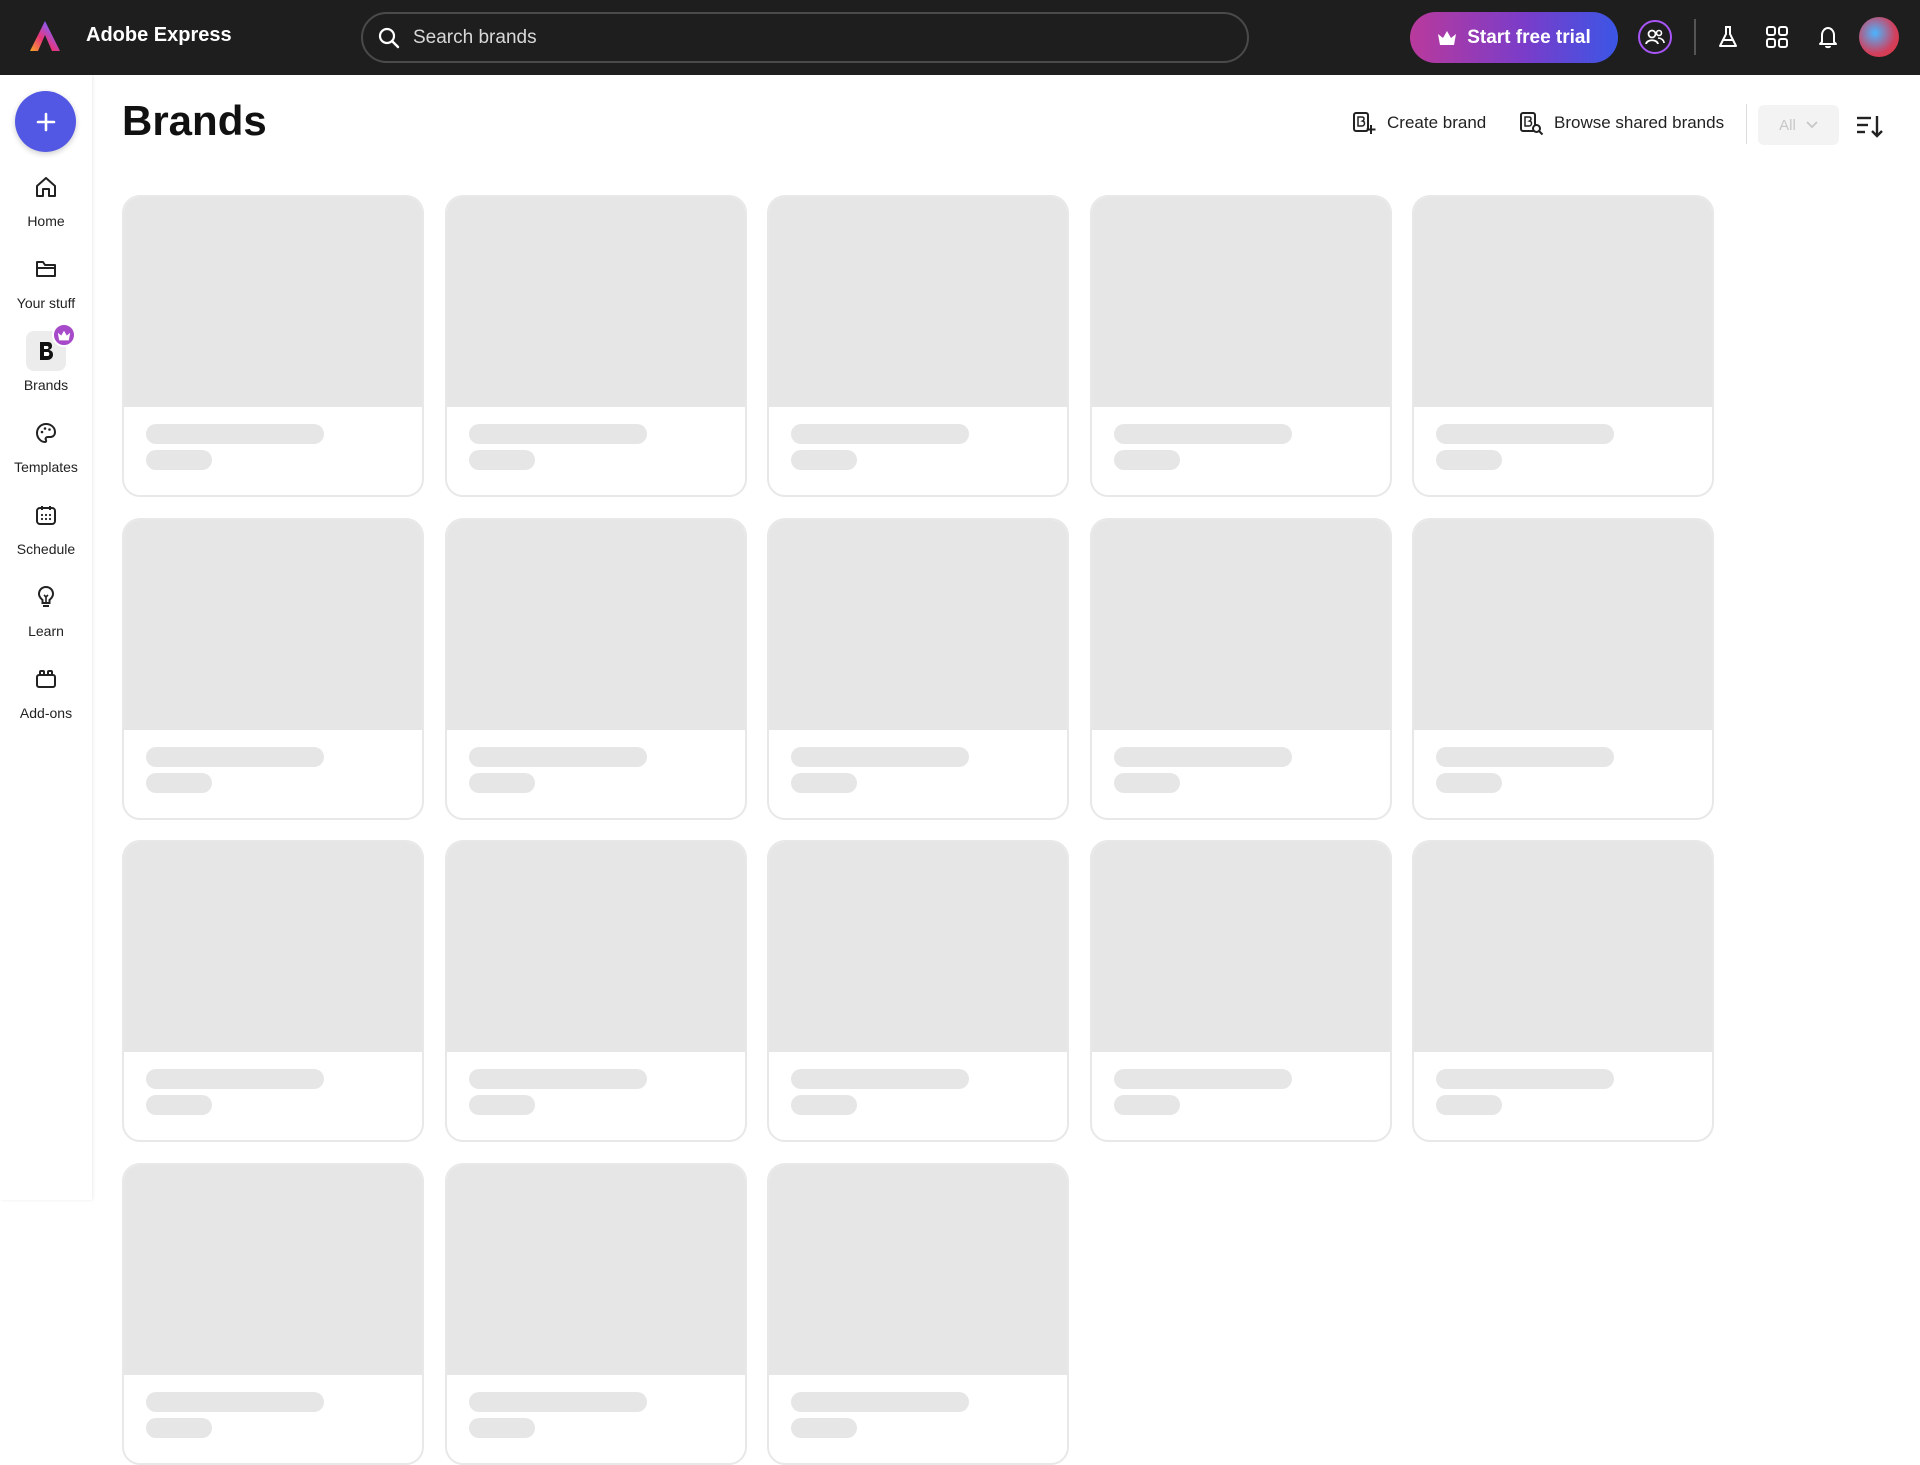 The width and height of the screenshot is (1920, 1465). I want to click on toolbar-divider, so click(1746, 124).